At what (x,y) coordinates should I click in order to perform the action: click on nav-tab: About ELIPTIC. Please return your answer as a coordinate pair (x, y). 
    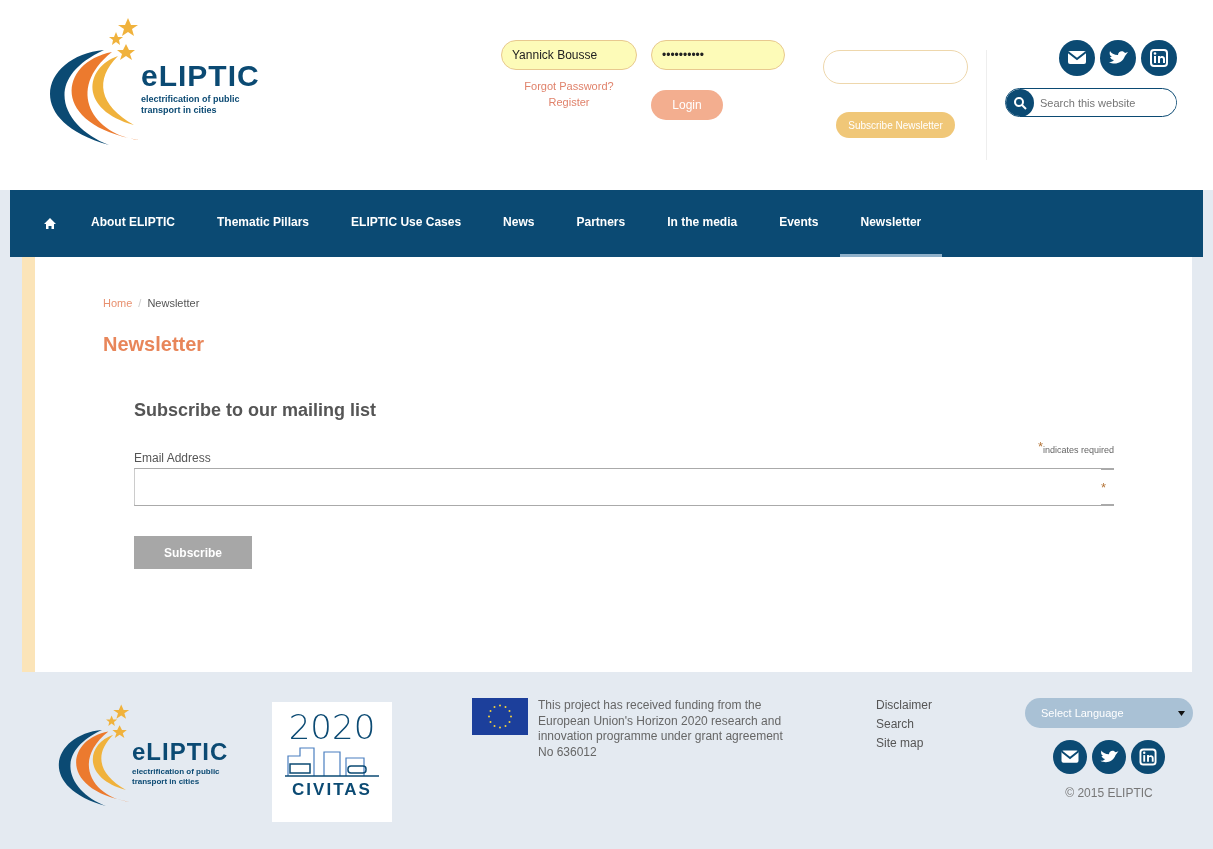
    Looking at the image, I should click on (133, 223).